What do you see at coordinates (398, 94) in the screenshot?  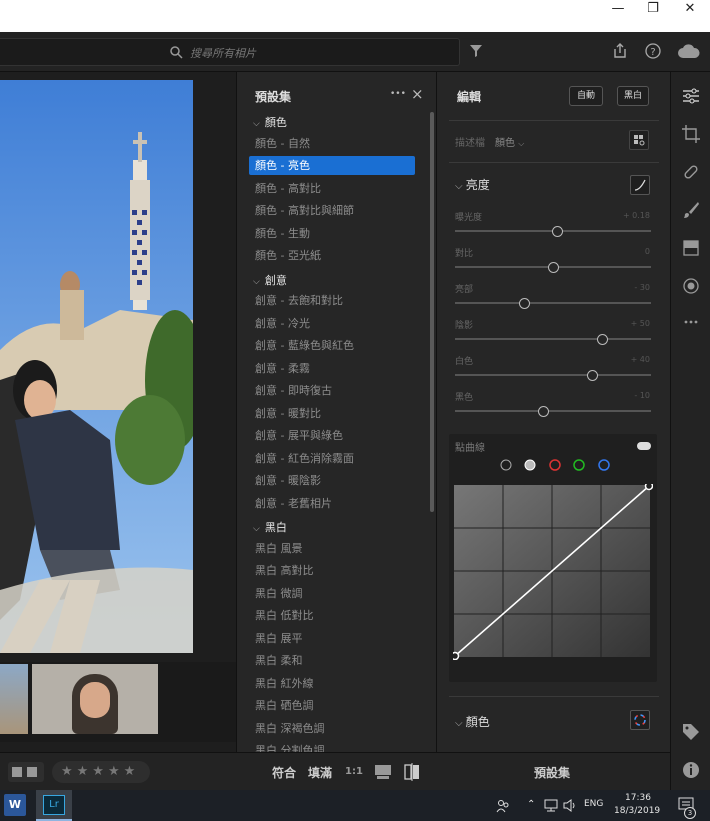 I see `more-icon: •••` at bounding box center [398, 94].